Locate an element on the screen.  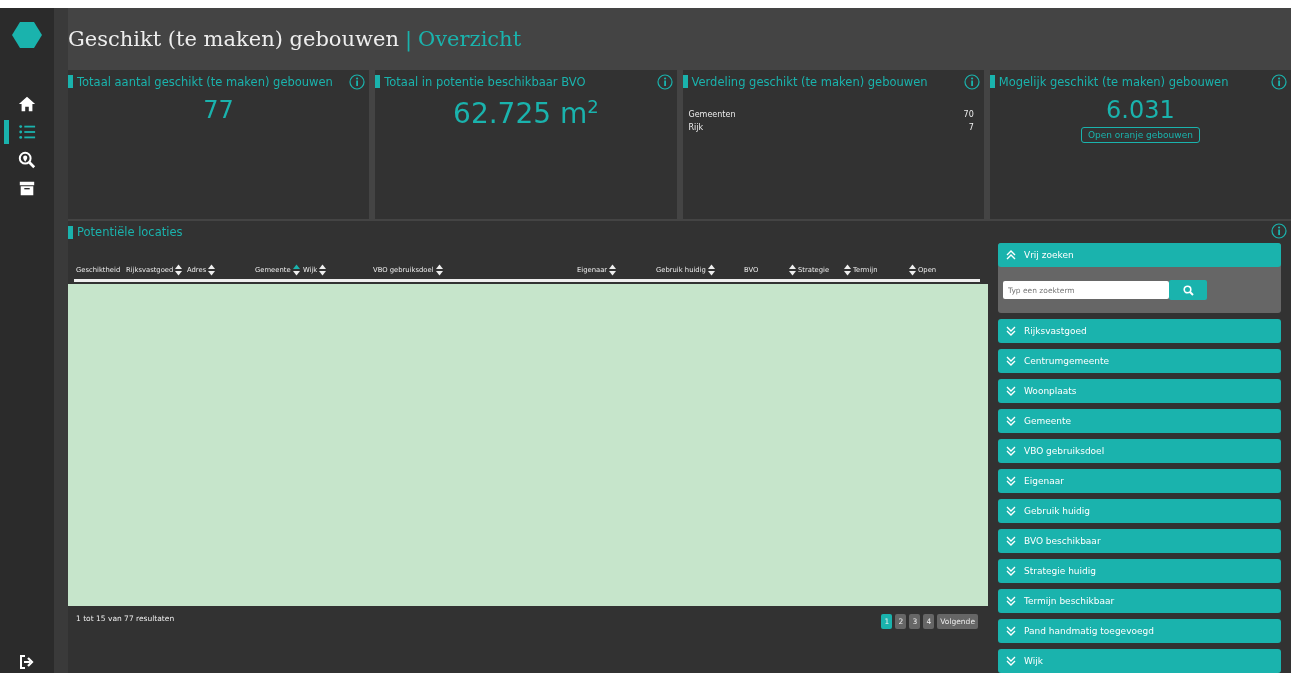
section-title: Potentiële locaties is located at coordinates (130, 232).